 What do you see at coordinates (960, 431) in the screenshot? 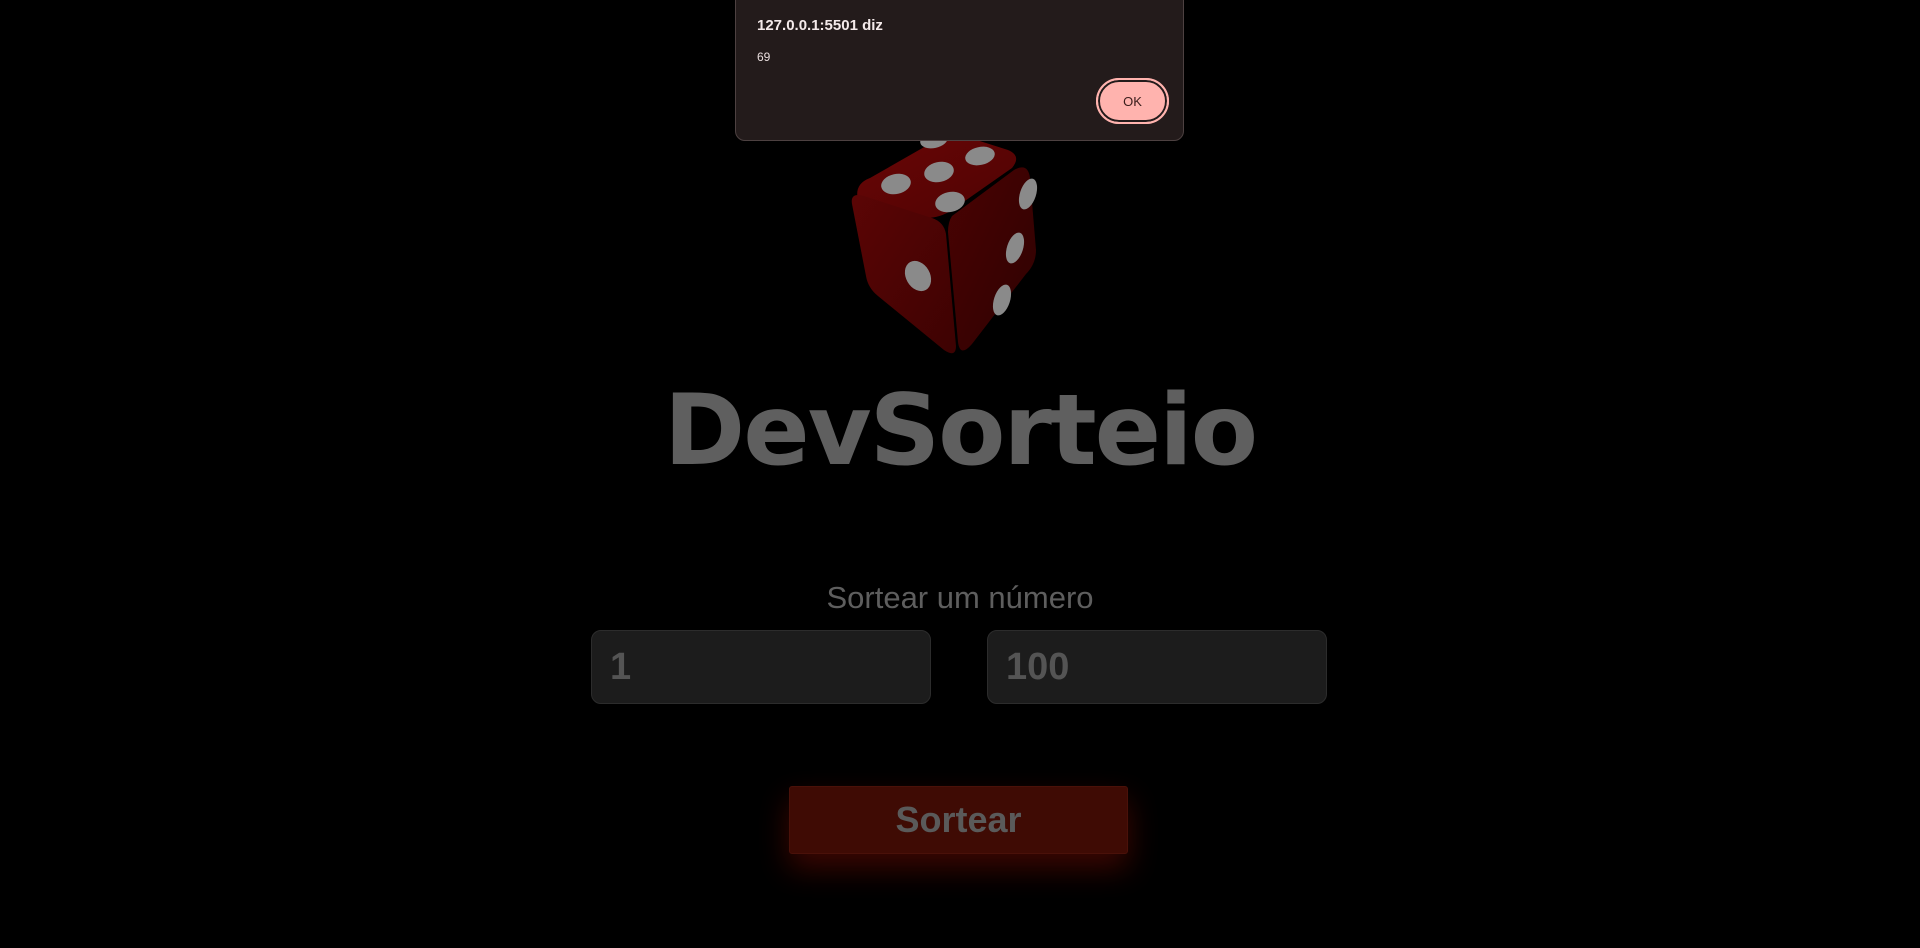
I see `page-title: DevSorteio` at bounding box center [960, 431].